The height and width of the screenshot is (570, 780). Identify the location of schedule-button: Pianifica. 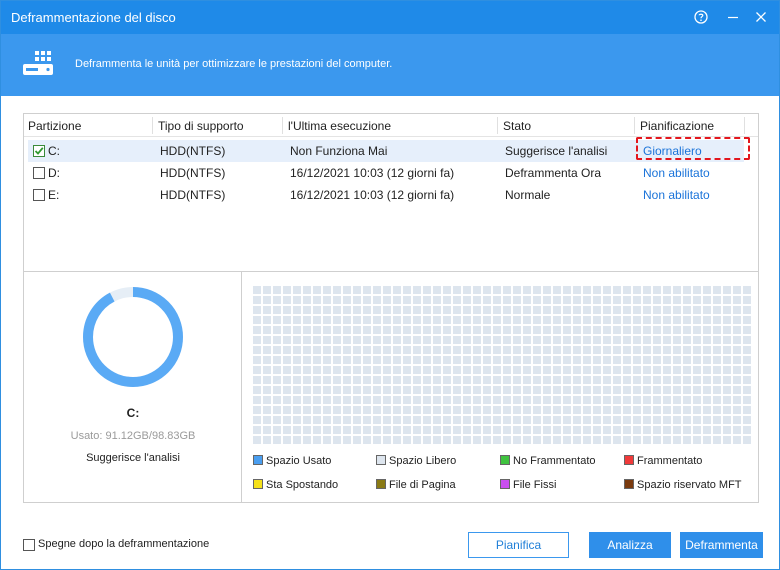
(518, 545).